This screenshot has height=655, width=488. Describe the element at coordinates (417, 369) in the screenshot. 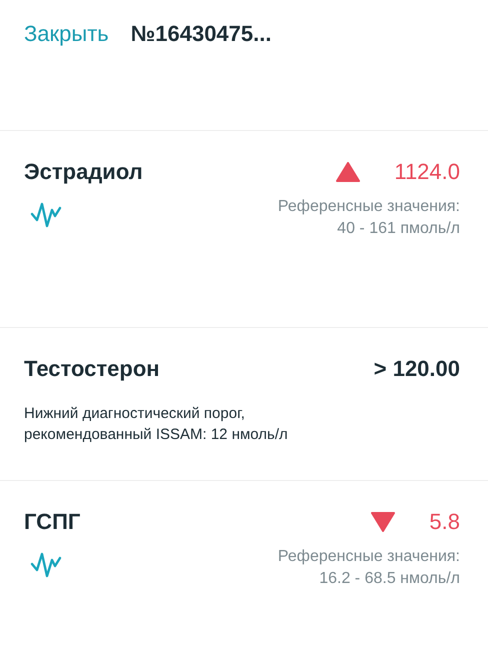

I see `result-value: > 120.00` at that location.